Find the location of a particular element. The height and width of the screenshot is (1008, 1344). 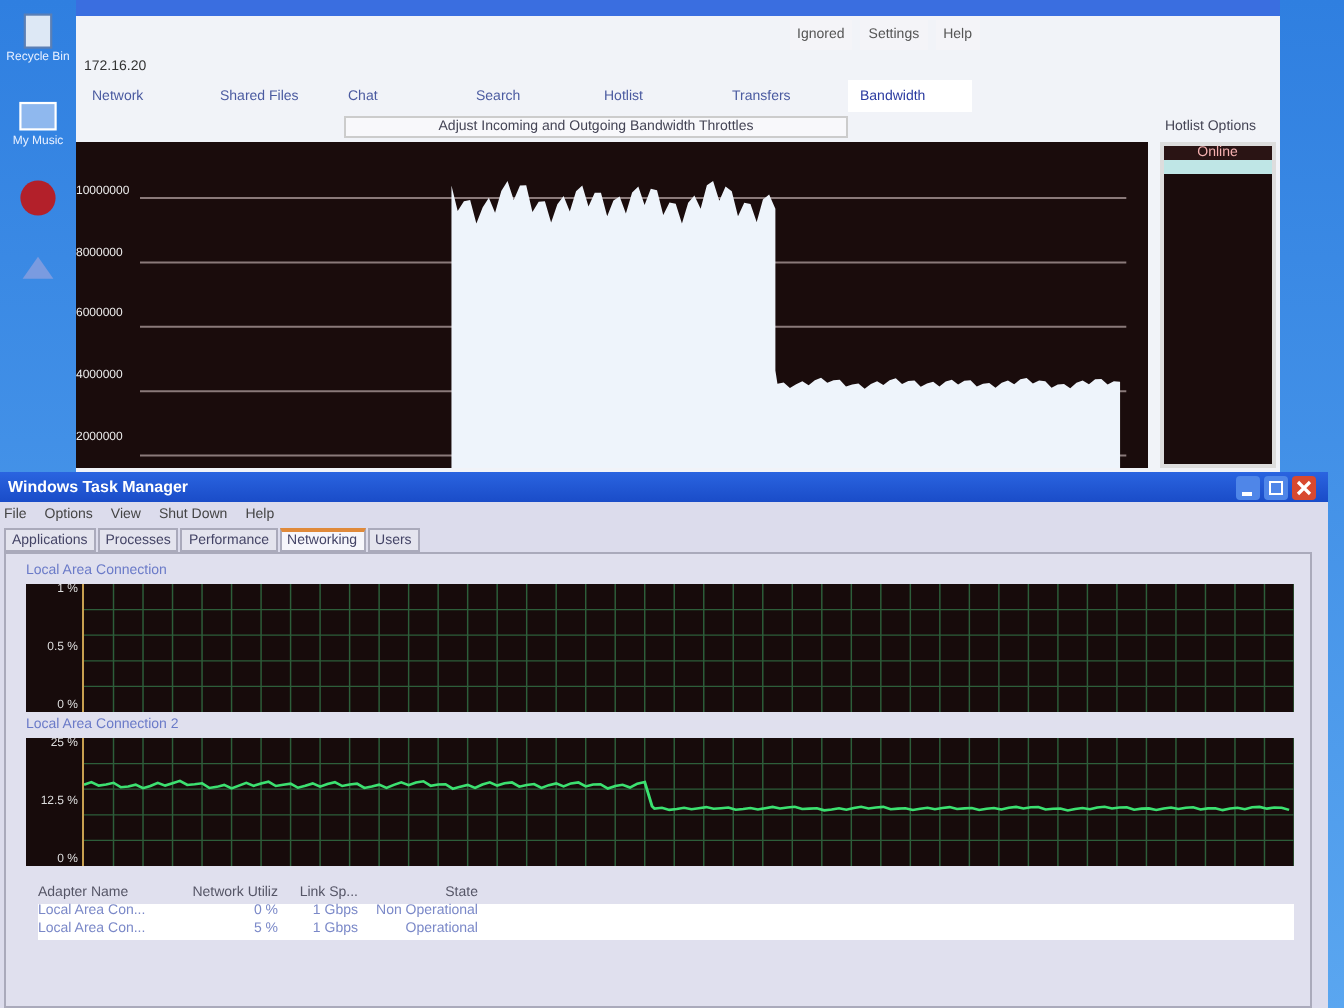

maximize-icon is located at coordinates (1276, 487).